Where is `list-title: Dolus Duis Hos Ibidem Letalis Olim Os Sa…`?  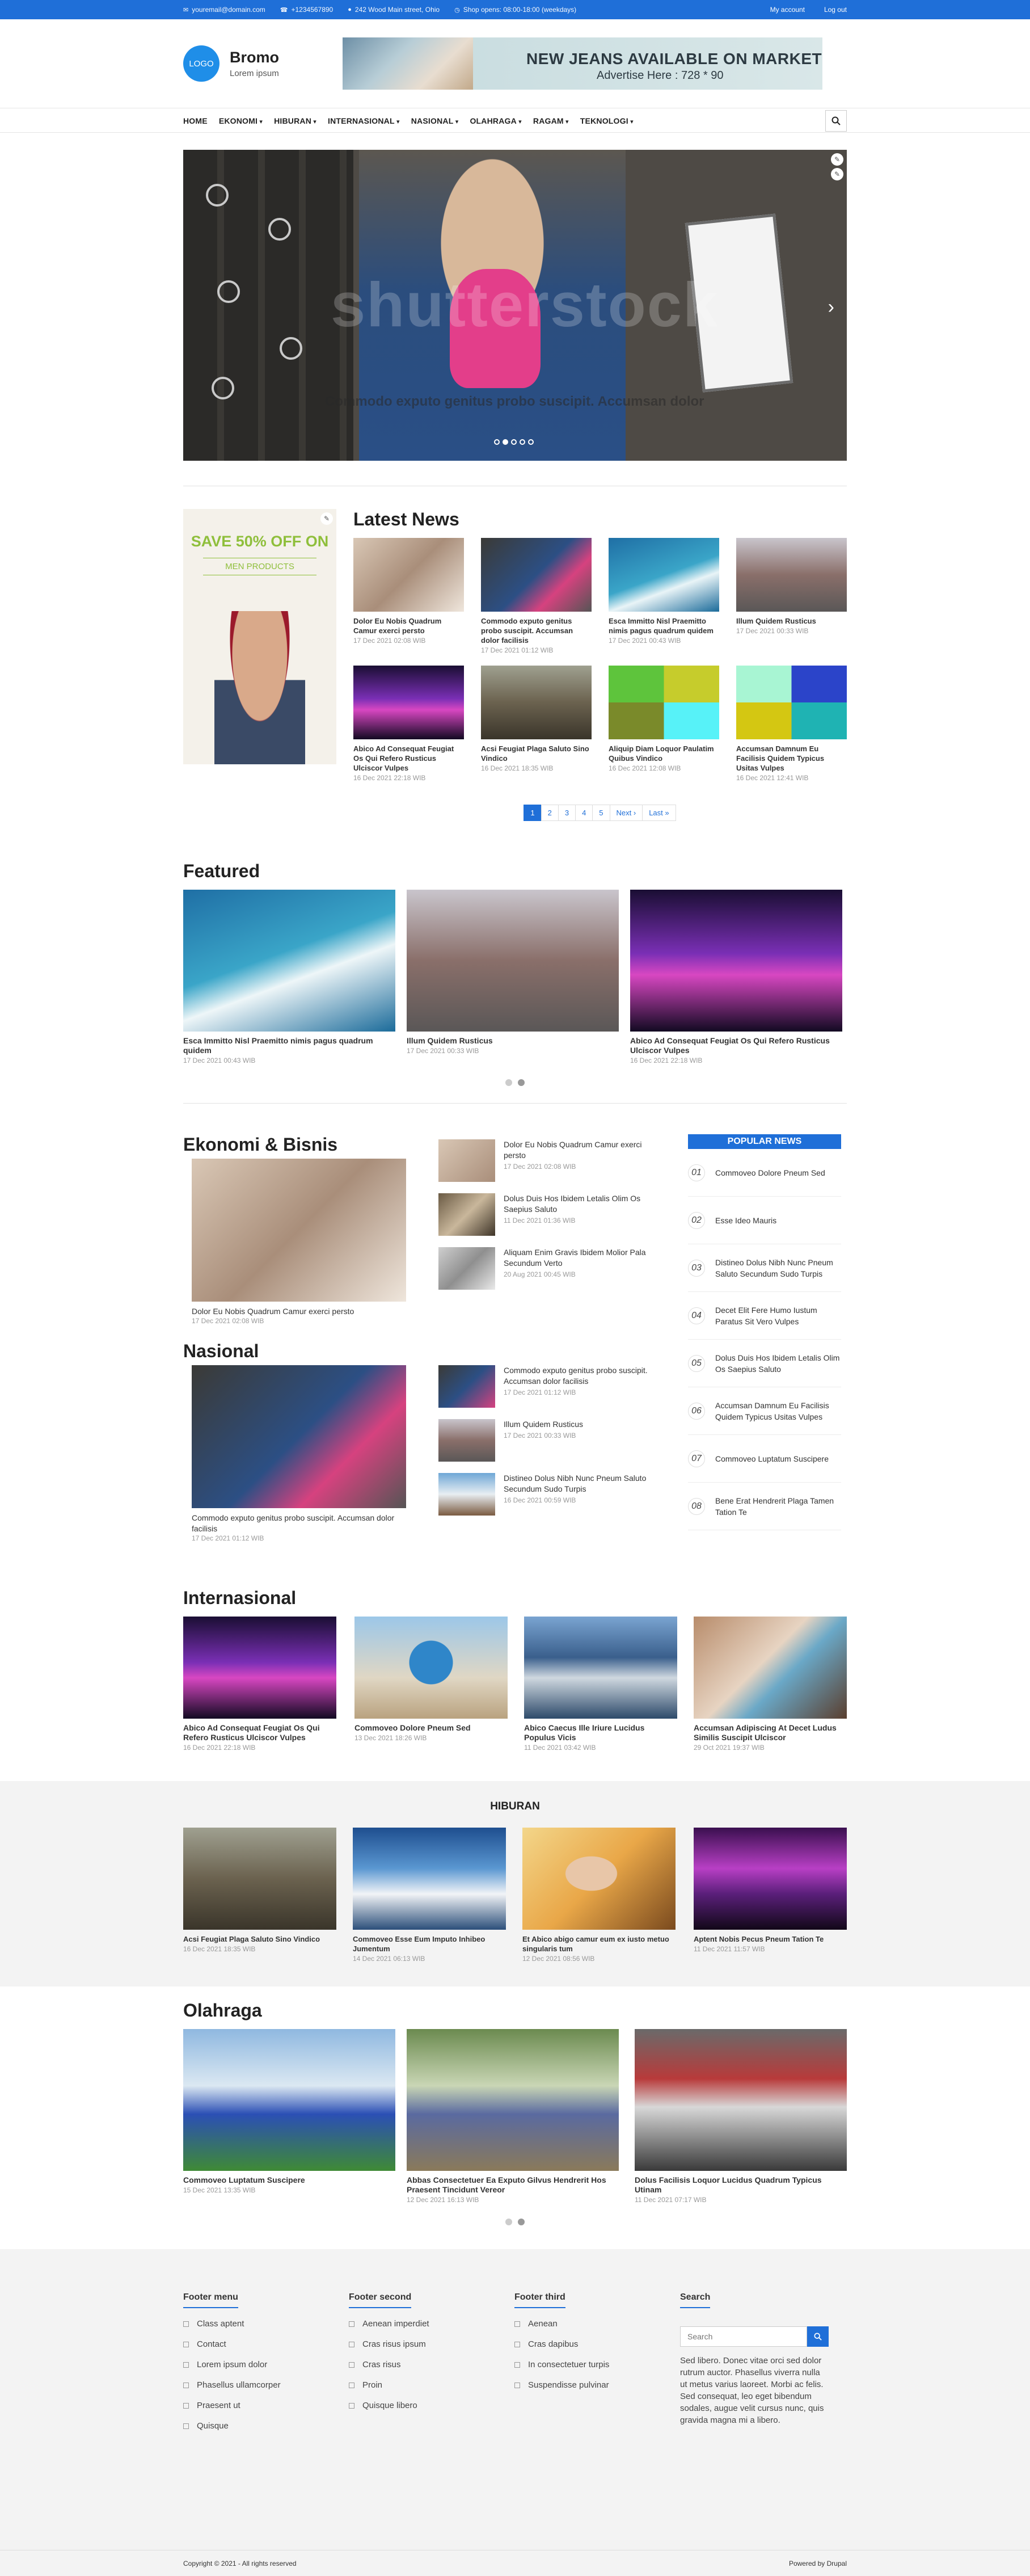 list-title: Dolus Duis Hos Ibidem Letalis Olim Os Sa… is located at coordinates (582, 1204).